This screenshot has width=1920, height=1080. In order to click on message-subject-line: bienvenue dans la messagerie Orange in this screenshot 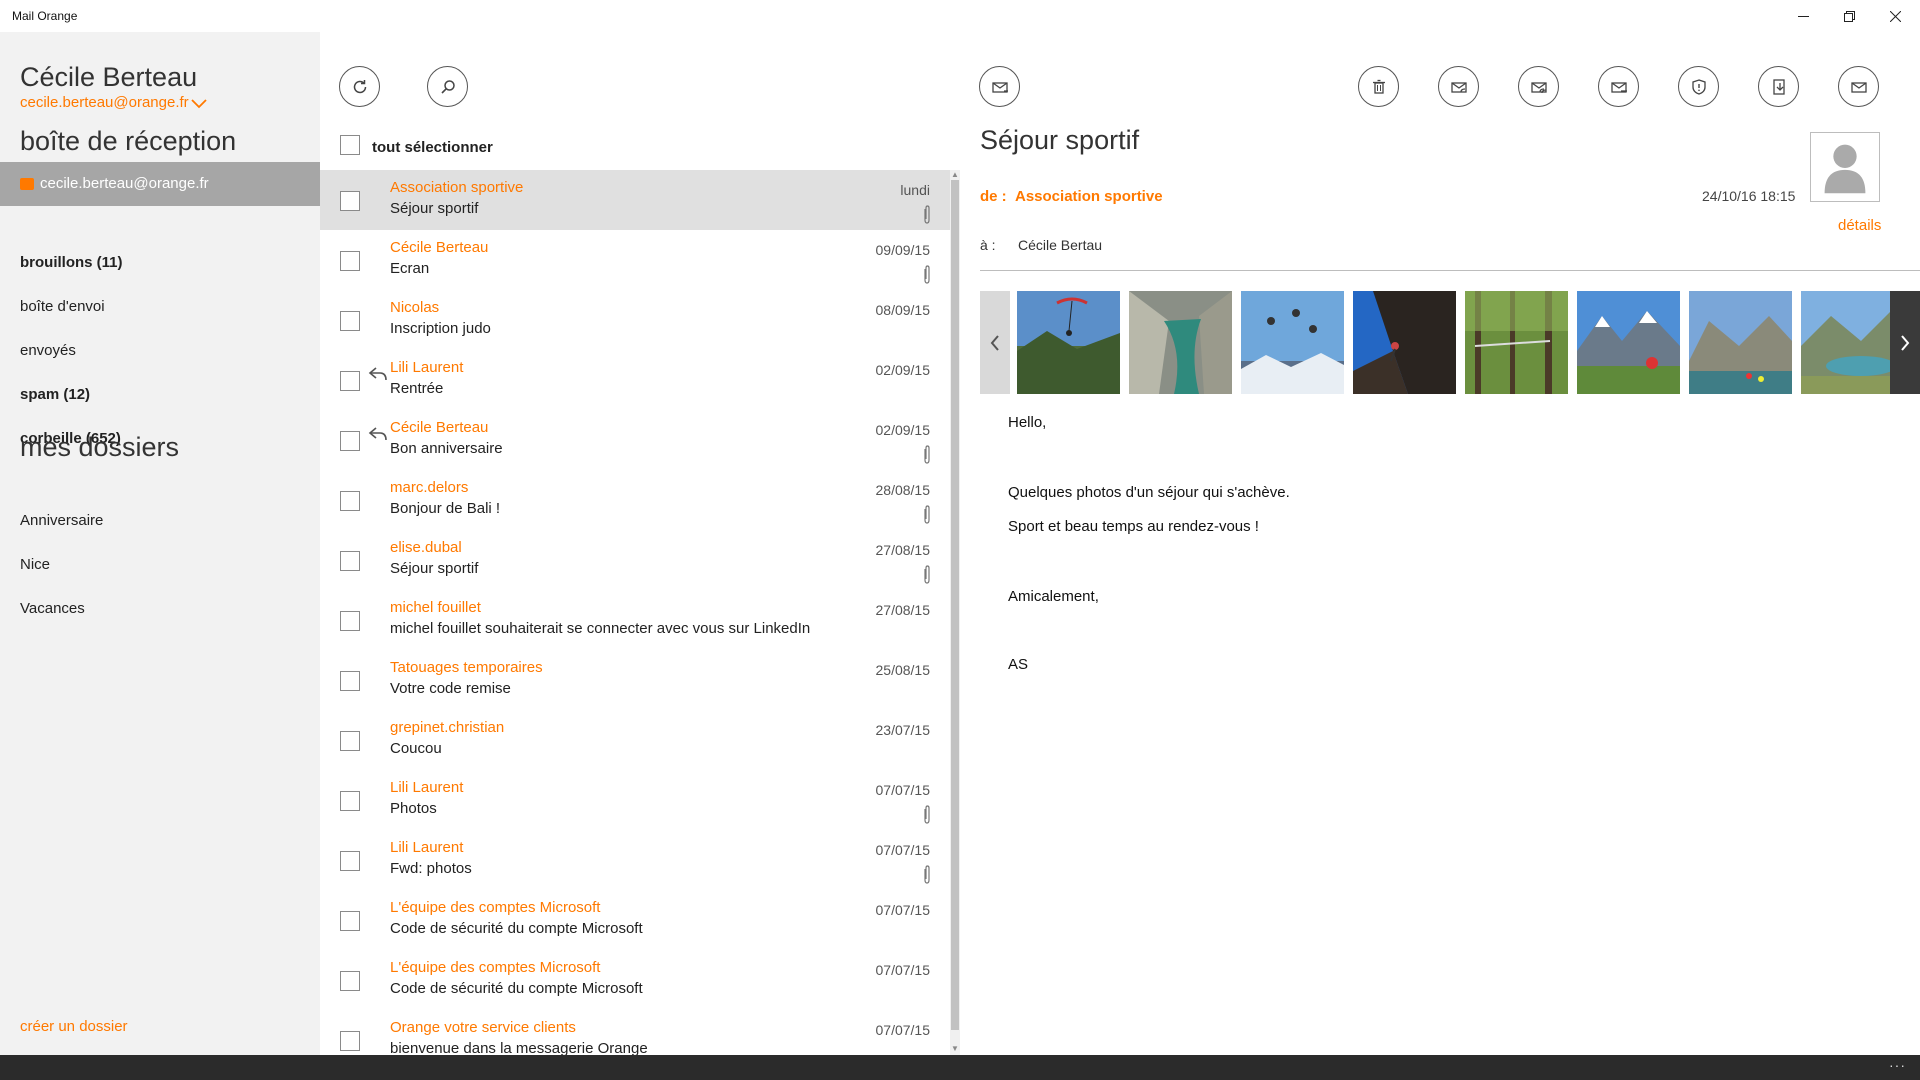, I will do `click(519, 1047)`.